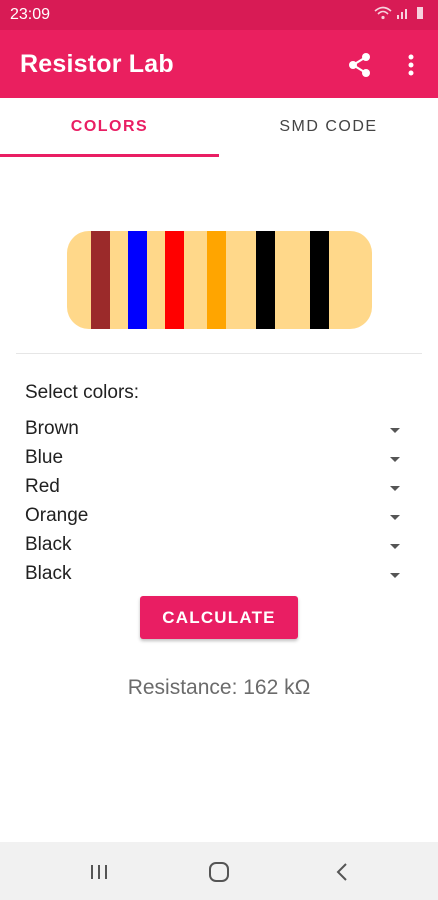 This screenshot has width=438, height=900. I want to click on band-2-select: Blue, so click(215, 459).